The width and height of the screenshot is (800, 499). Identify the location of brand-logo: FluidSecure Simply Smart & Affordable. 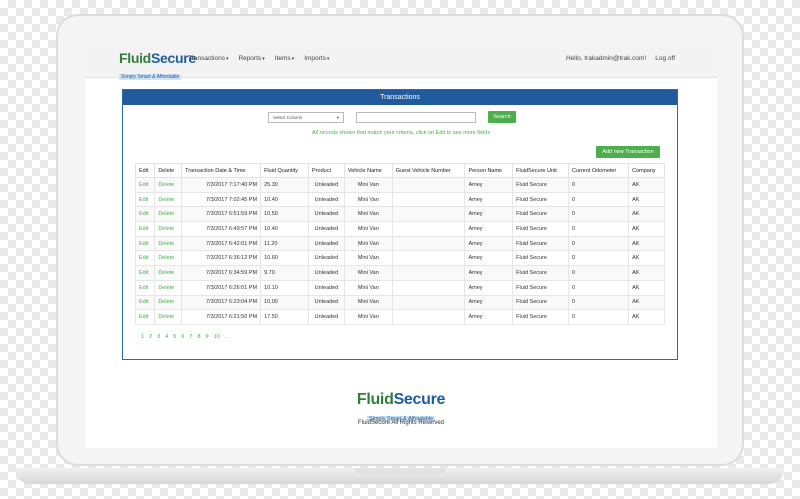
(157, 67).